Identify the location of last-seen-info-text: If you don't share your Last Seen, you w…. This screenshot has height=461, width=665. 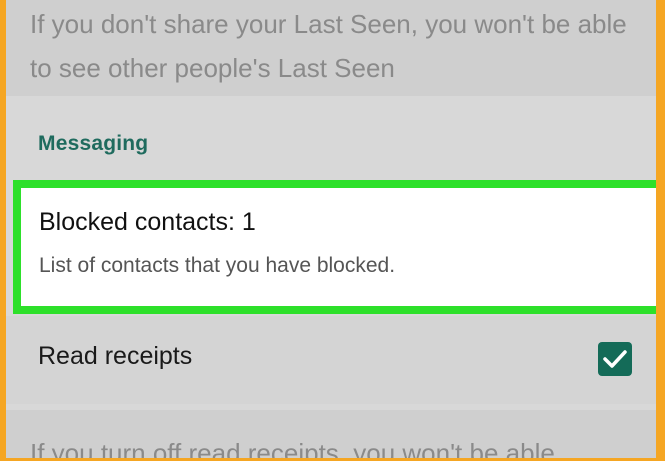
(328, 46).